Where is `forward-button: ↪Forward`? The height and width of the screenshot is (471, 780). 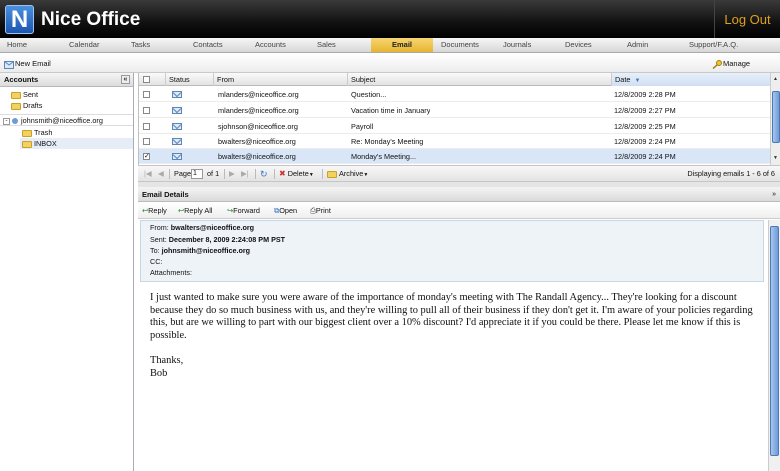
forward-button: ↪Forward is located at coordinates (243, 211).